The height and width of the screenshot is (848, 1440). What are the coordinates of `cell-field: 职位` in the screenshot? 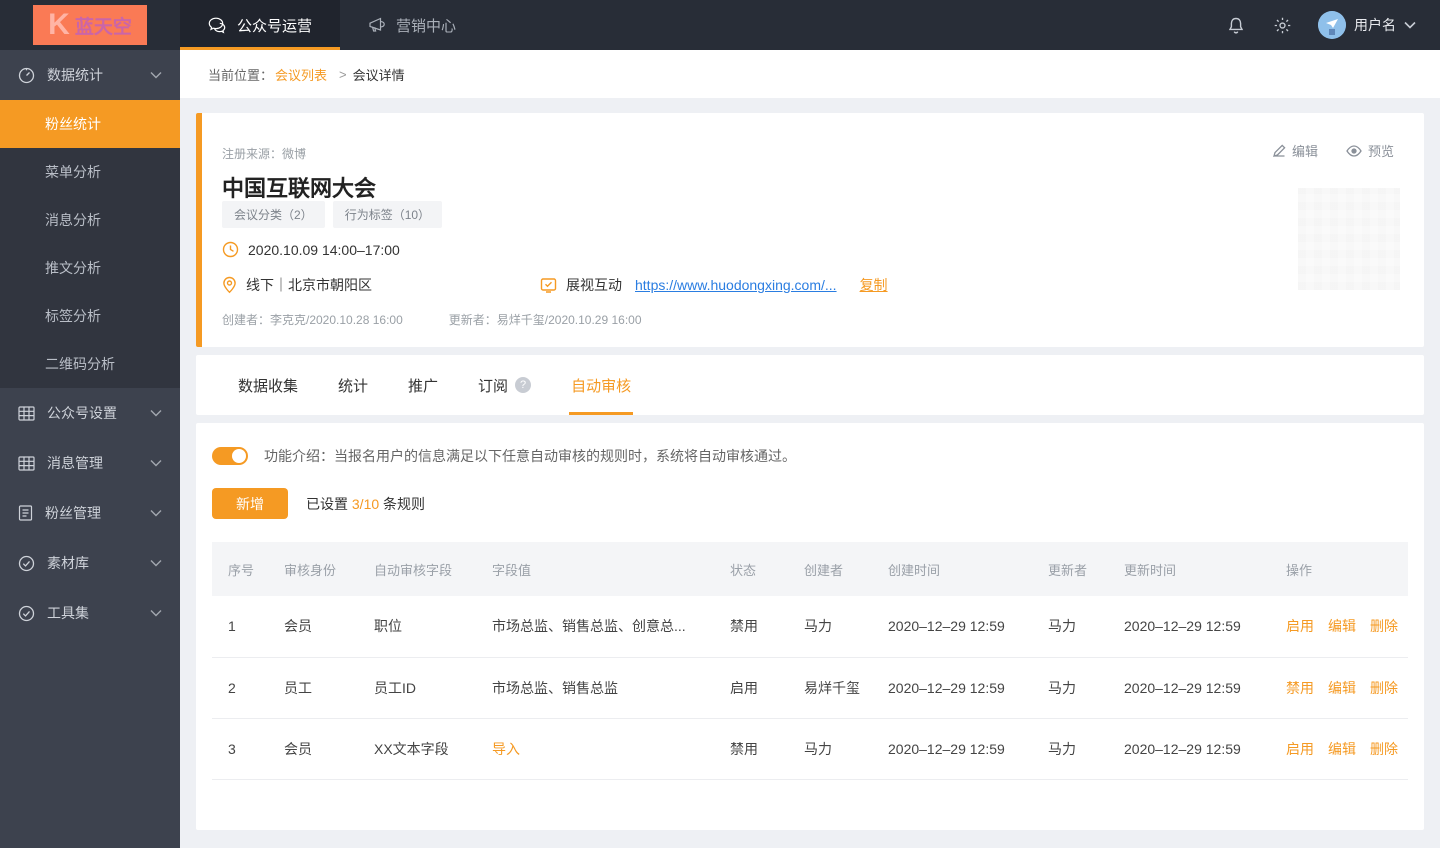 It's located at (417, 627).